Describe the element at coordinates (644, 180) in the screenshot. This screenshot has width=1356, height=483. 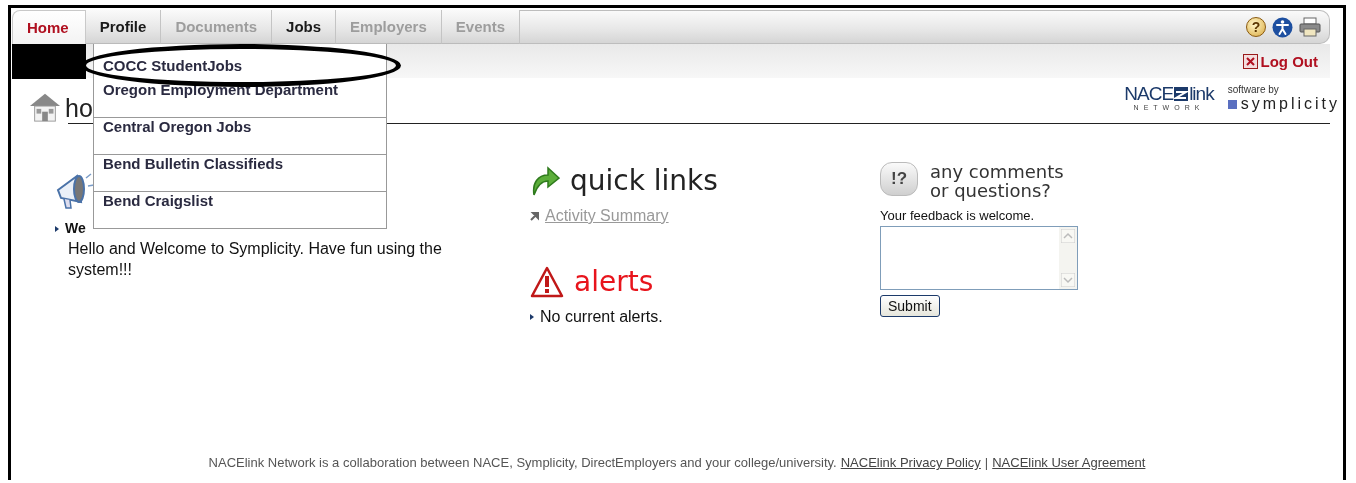
I see `section-title: quick links` at that location.